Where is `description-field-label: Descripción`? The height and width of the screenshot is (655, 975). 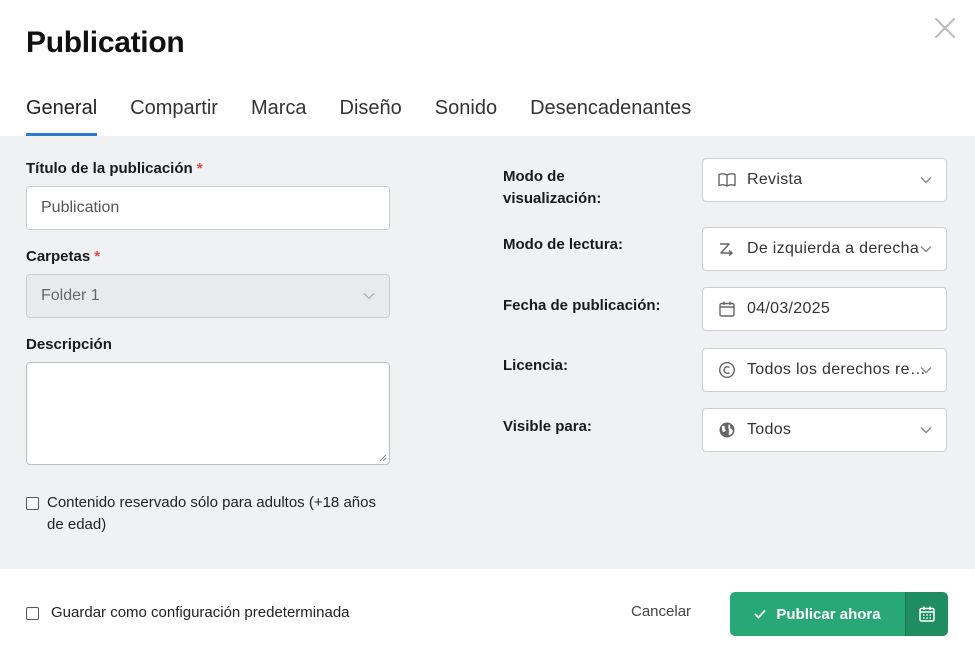 description-field-label: Descripción is located at coordinates (69, 344).